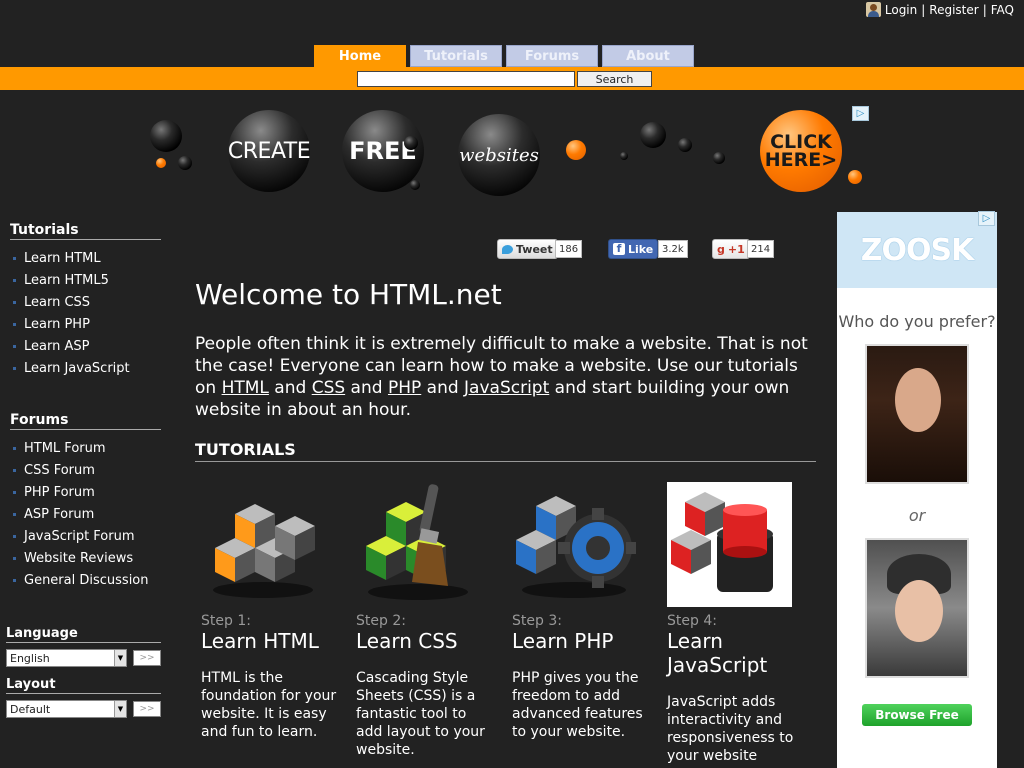  I want to click on login-link: Login, so click(901, 10).